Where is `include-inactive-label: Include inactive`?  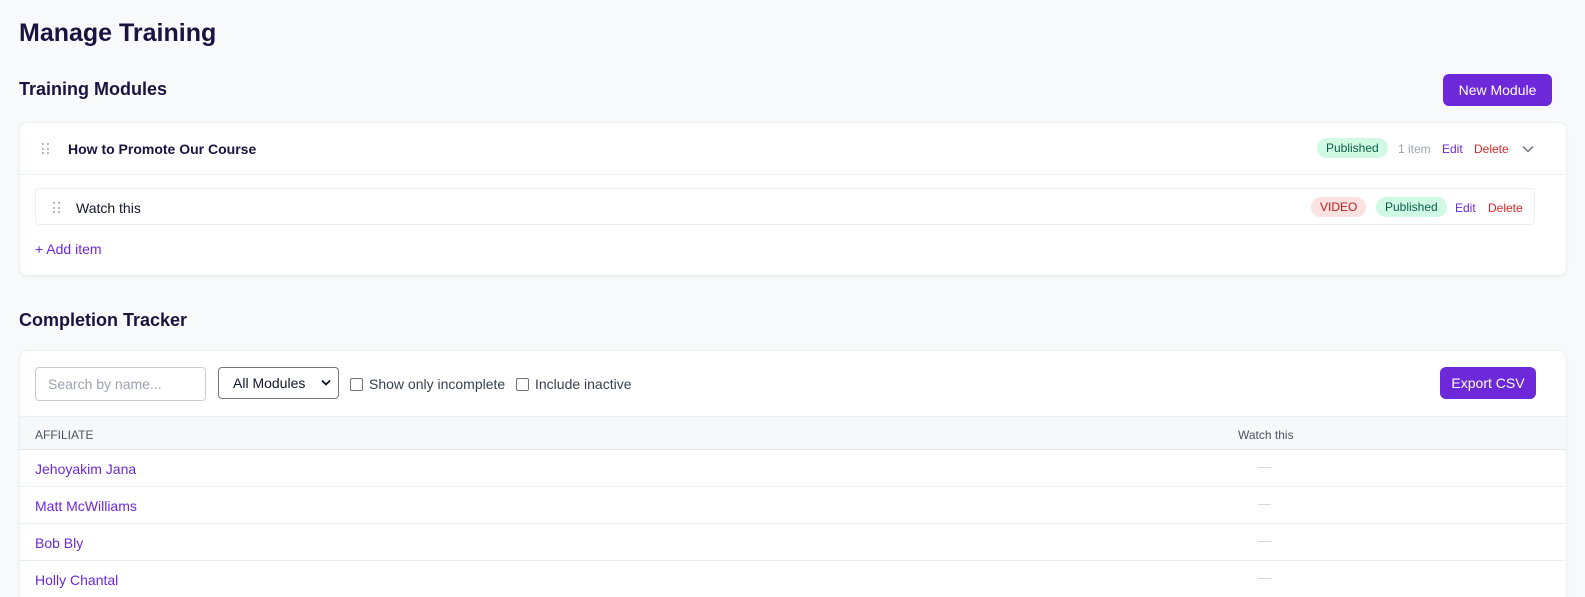 include-inactive-label: Include inactive is located at coordinates (583, 384).